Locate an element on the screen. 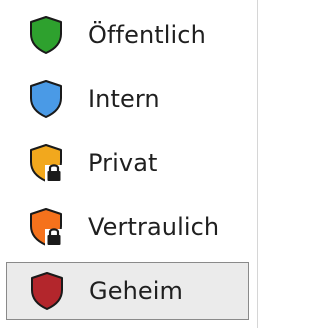 This screenshot has width=320, height=328. shield-blue-icon is located at coordinates (46, 99).